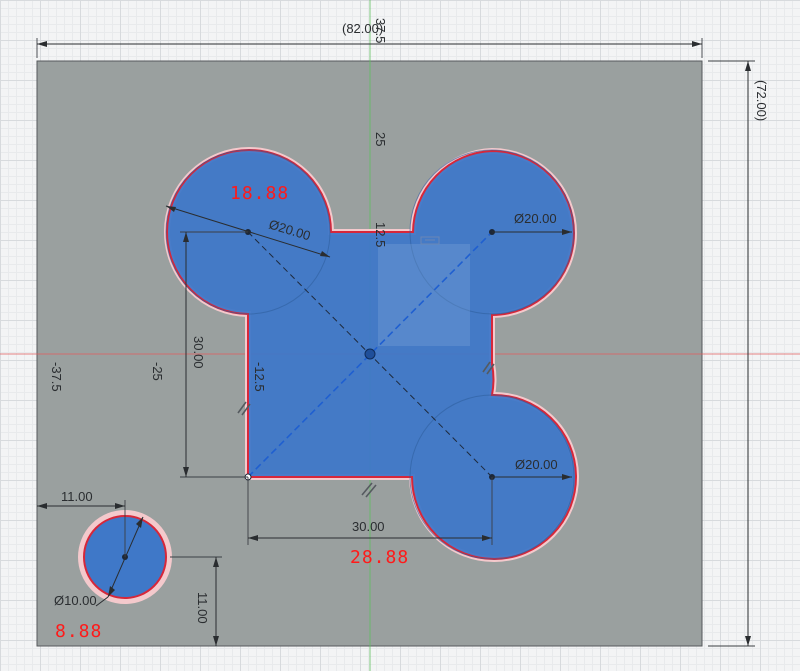  I want to click on bottom-right-diameter-label: Ø20.00, so click(536, 464).